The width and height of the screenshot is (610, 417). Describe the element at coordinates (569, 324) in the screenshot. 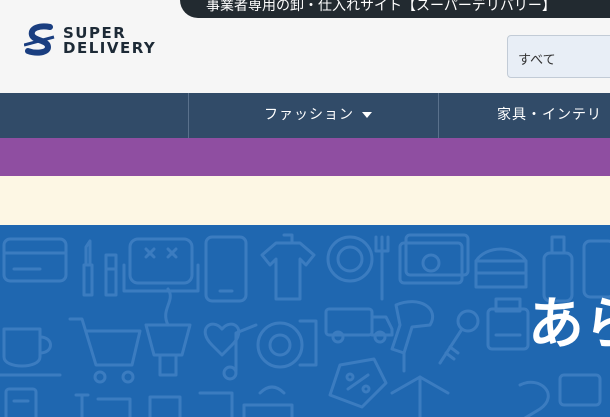

I see `hero-heading: あら` at that location.